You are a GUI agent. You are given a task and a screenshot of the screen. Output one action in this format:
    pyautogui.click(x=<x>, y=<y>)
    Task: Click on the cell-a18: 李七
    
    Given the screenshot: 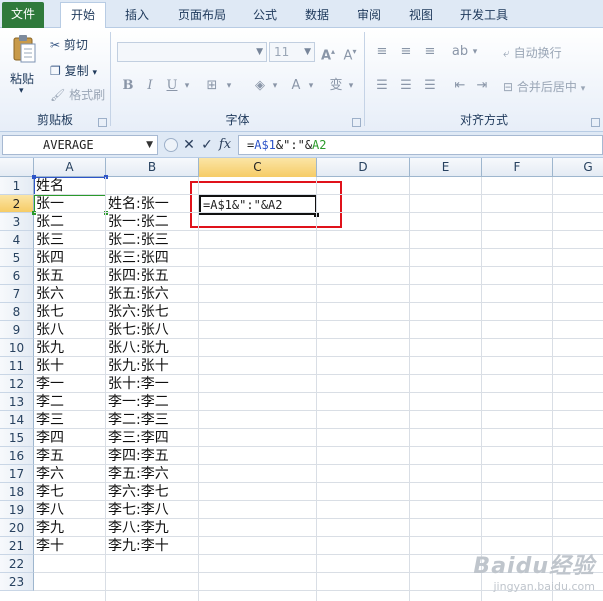 What is the action you would take?
    pyautogui.click(x=49, y=492)
    